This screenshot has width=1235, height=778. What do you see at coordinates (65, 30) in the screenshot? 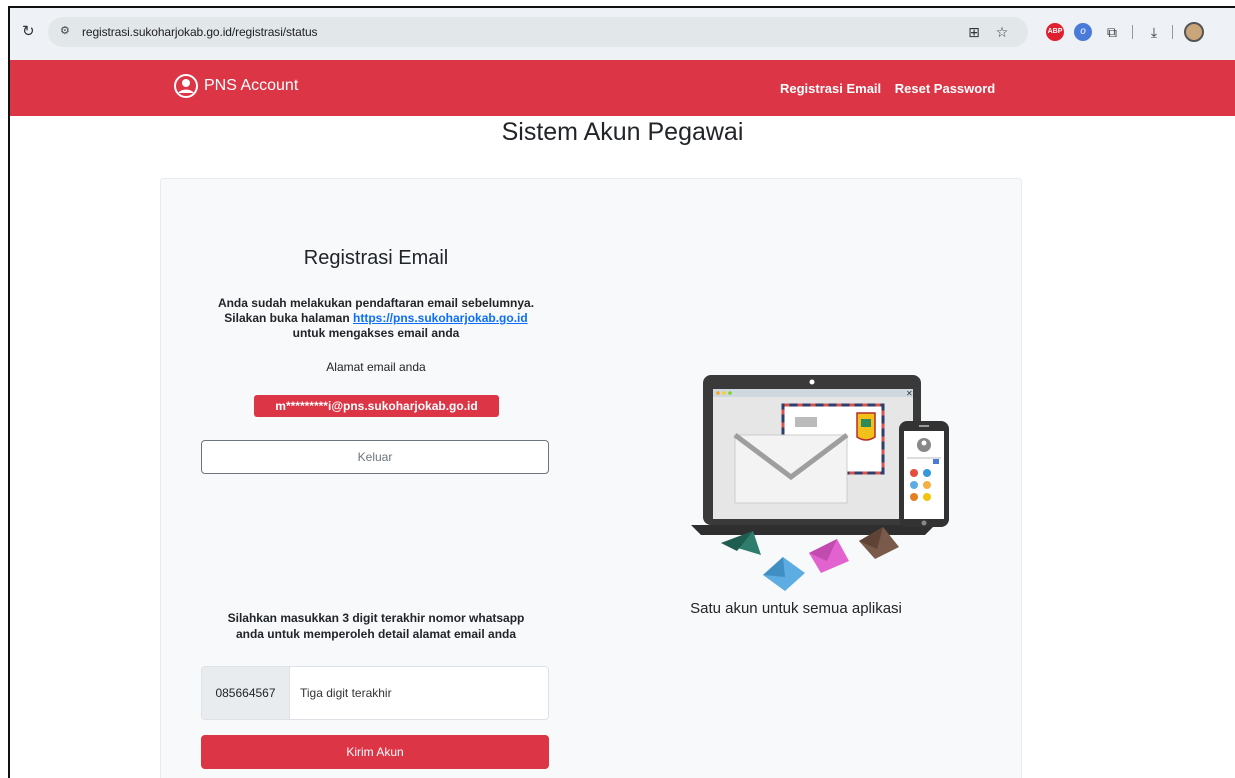
I see `site-info-icon: ⚙` at bounding box center [65, 30].